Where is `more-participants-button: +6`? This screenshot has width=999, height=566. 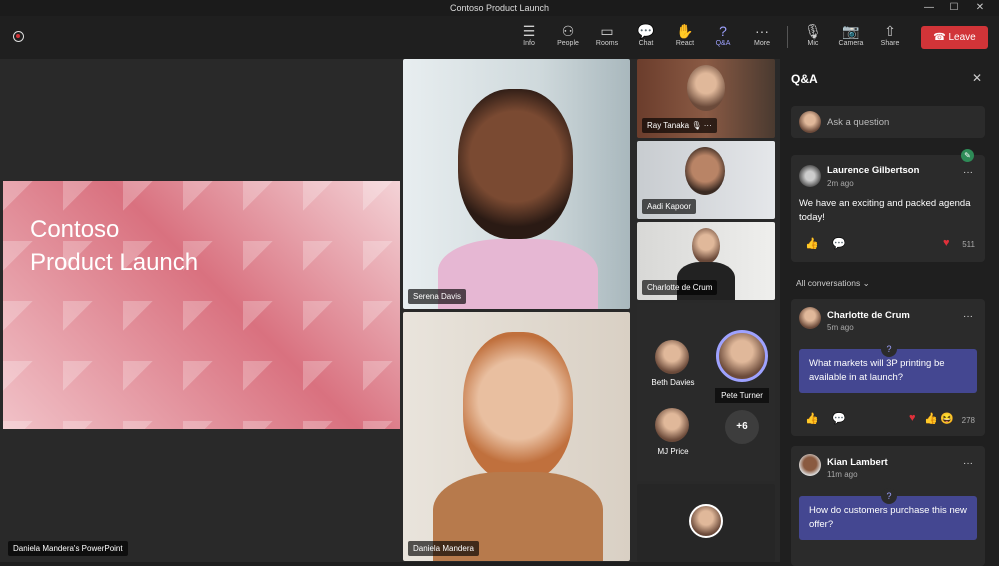 more-participants-button: +6 is located at coordinates (742, 427).